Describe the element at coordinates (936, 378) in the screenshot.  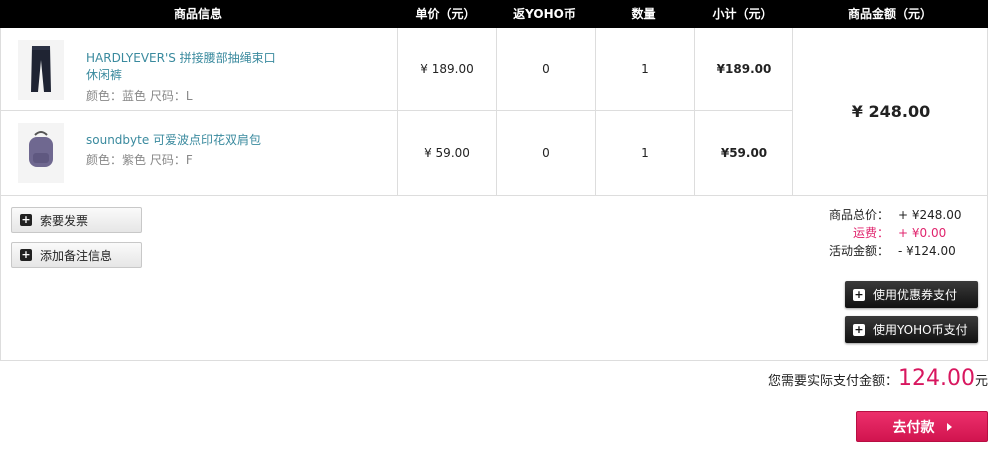
I see `payment-amount: 124.00` at that location.